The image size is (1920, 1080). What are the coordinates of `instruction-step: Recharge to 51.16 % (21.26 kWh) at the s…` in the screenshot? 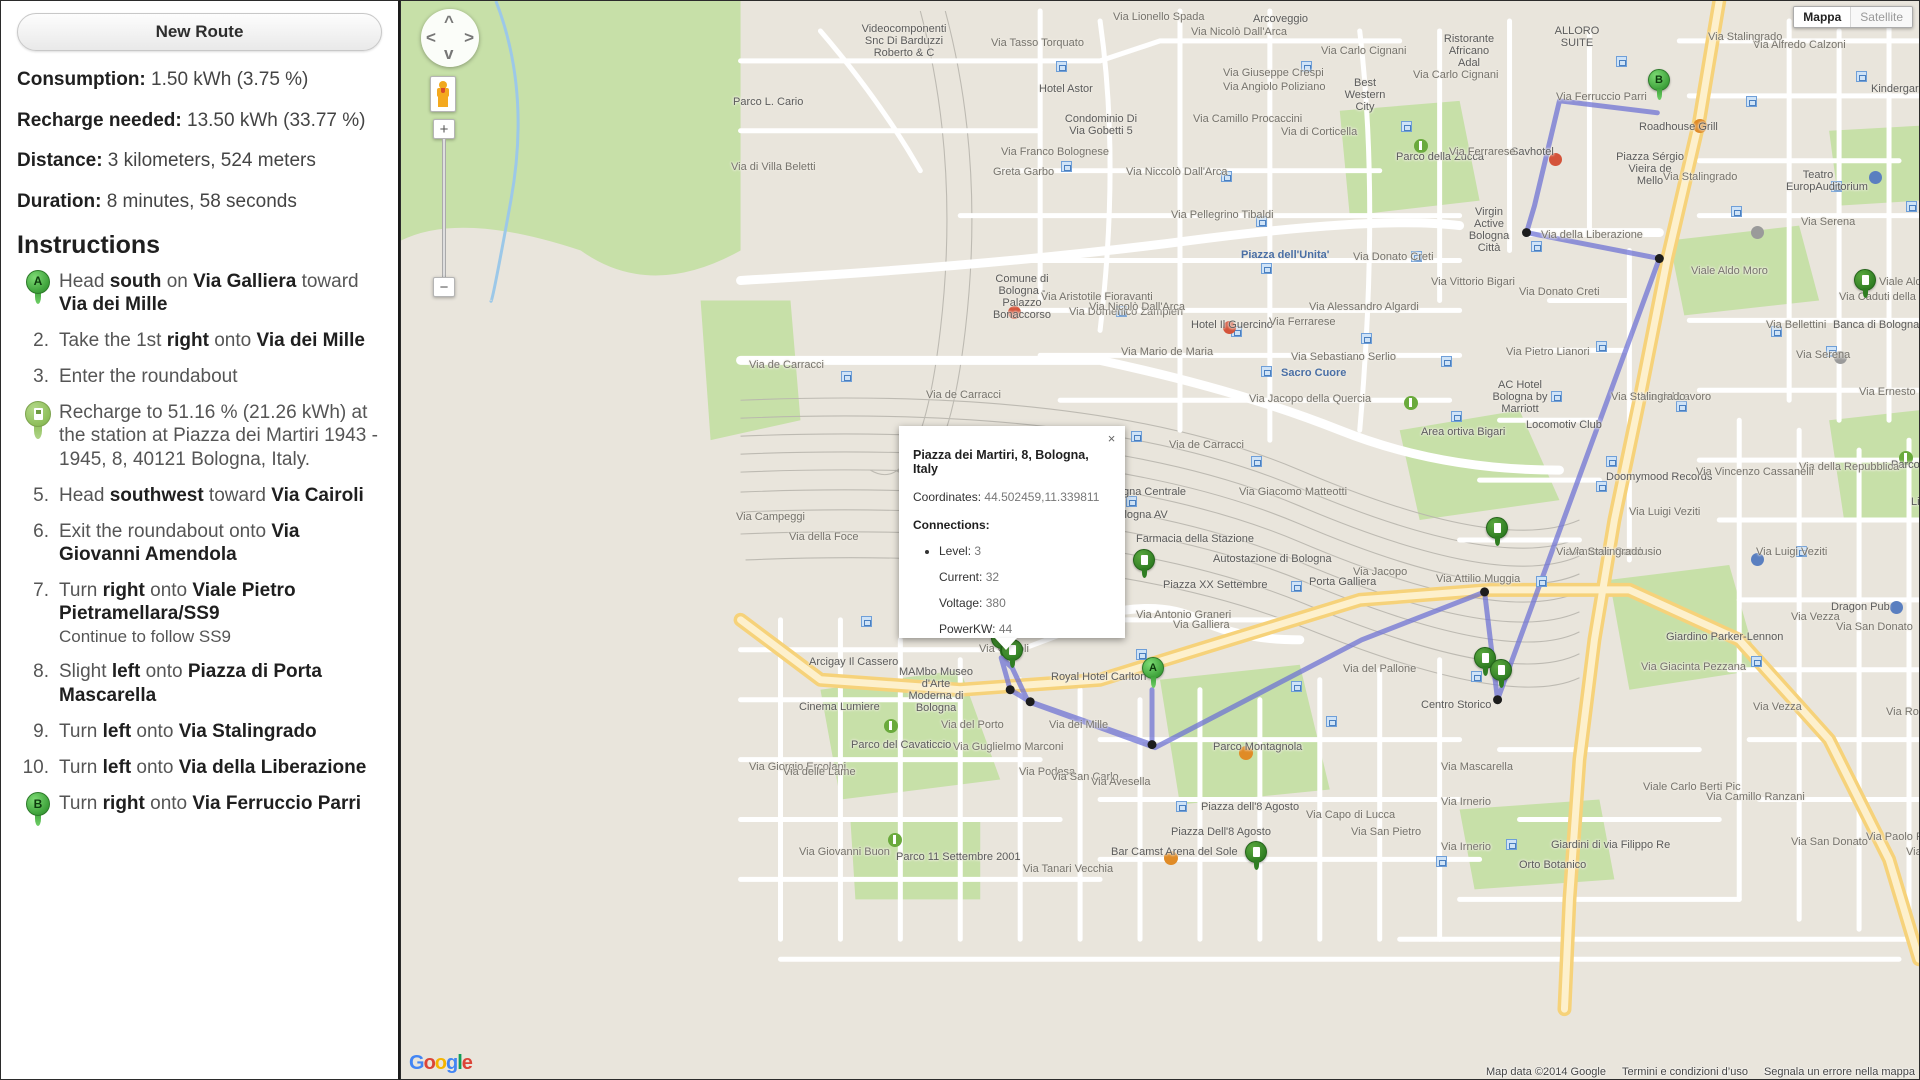 It's located at (199, 436).